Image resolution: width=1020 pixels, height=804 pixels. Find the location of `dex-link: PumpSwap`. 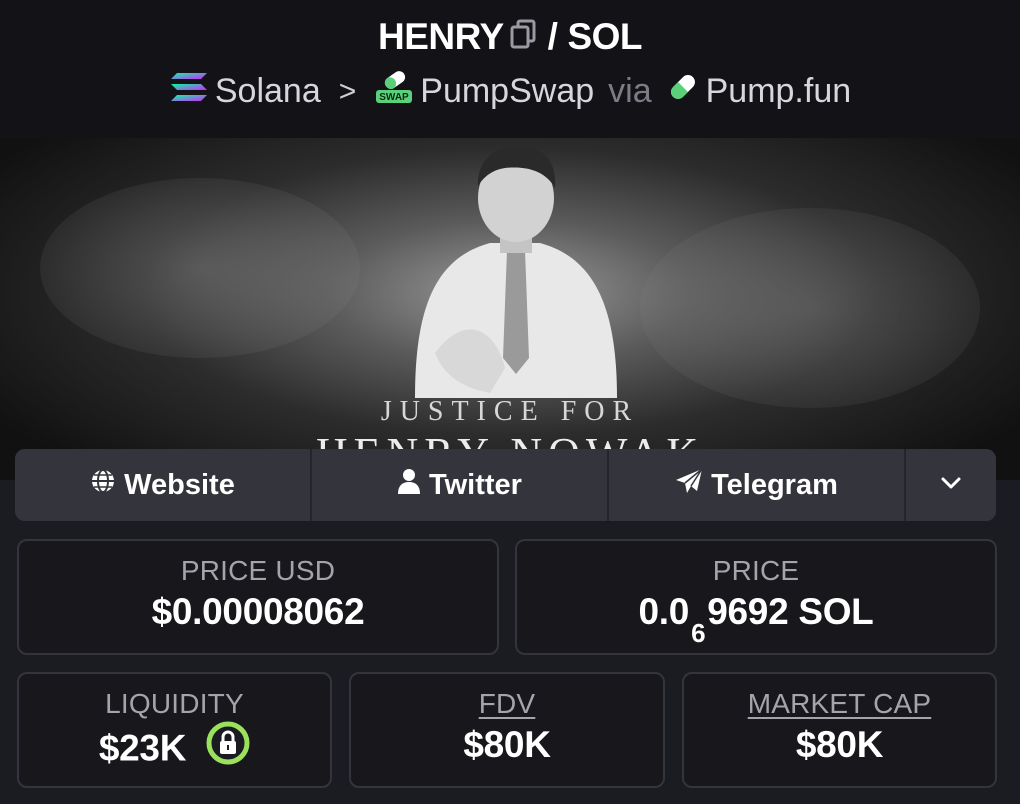

dex-link: PumpSwap is located at coordinates (507, 91).